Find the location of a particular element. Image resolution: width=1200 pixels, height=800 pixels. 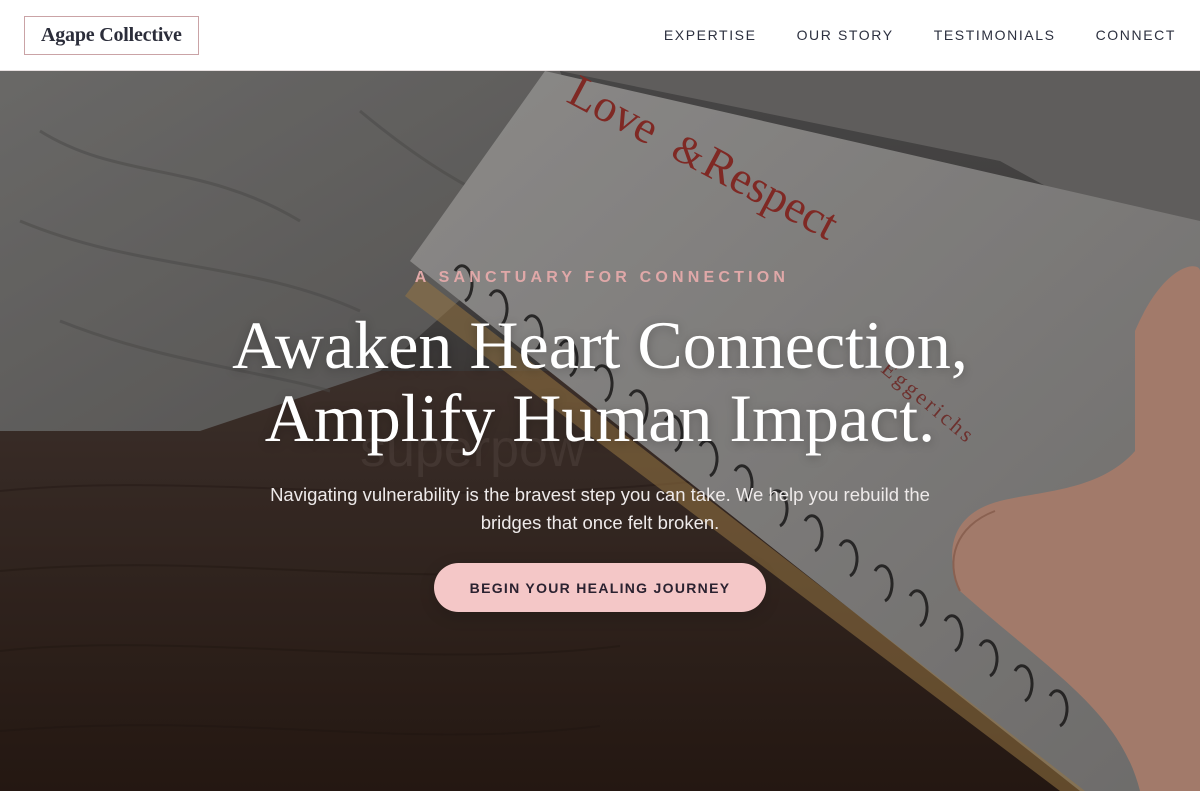

main-nav: EXPERTISE OUR STORY TESTIMONIALS CONNECT is located at coordinates (920, 35).